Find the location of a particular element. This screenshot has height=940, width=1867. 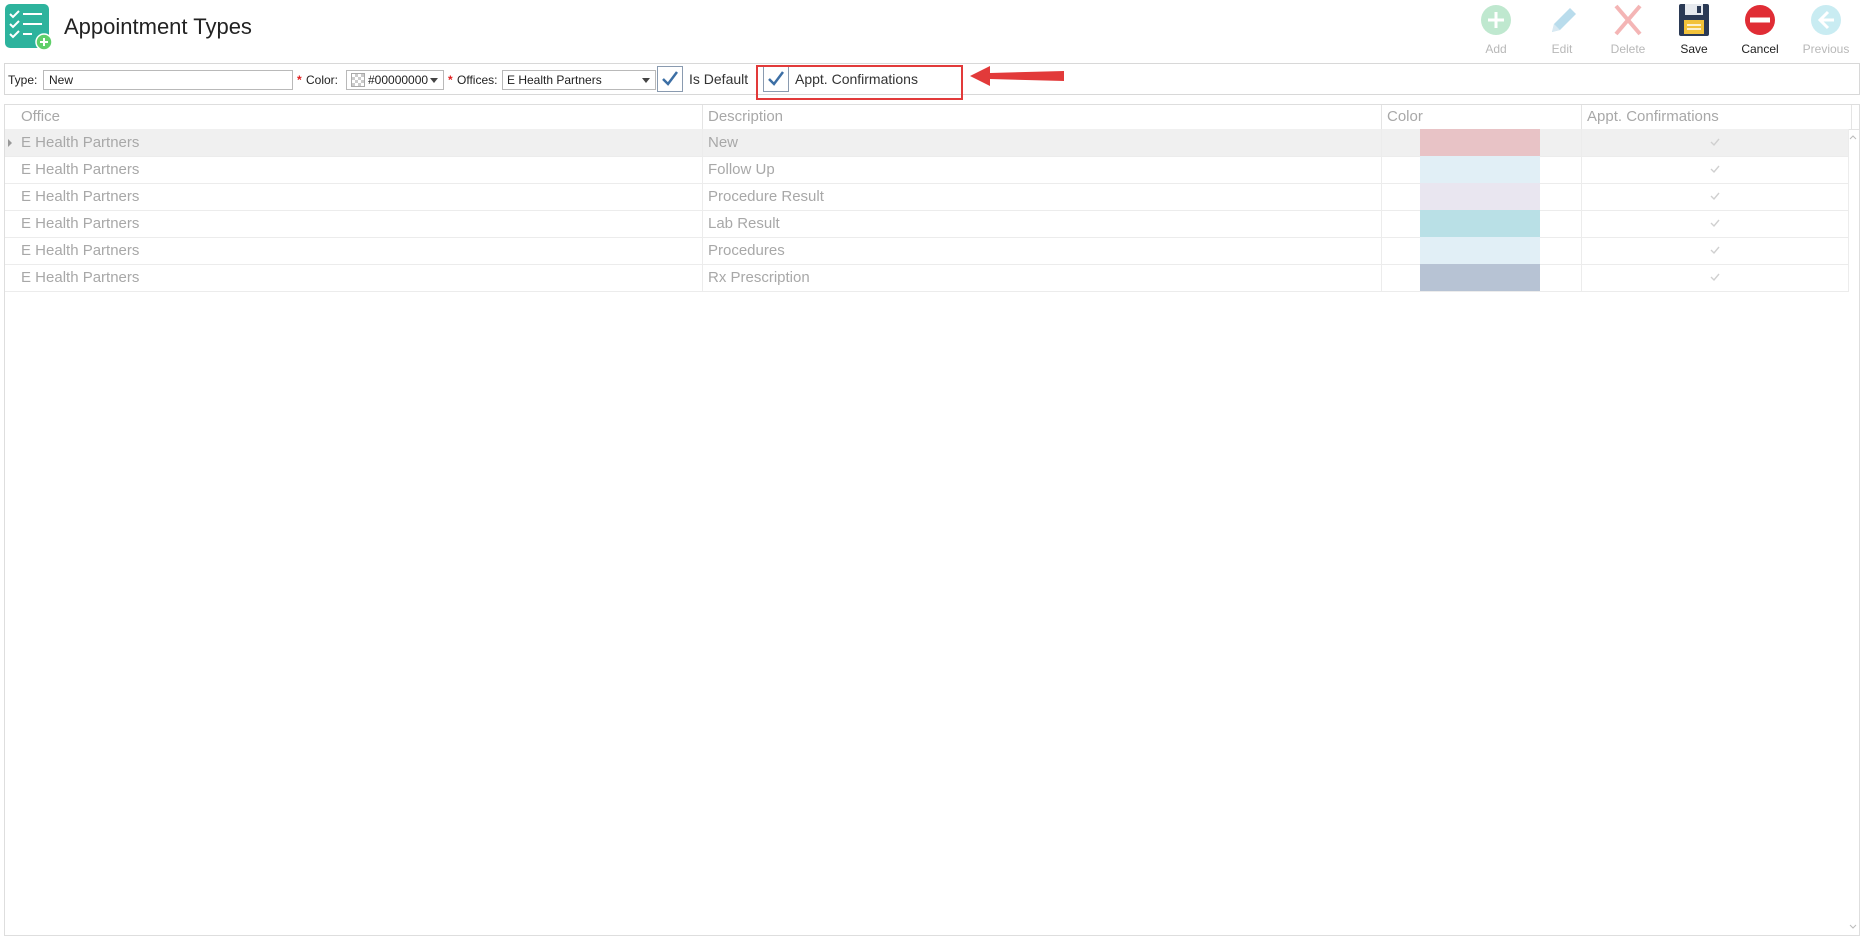

column-header-appt-confirmations: Appt. Confirmations is located at coordinates (1717, 117).